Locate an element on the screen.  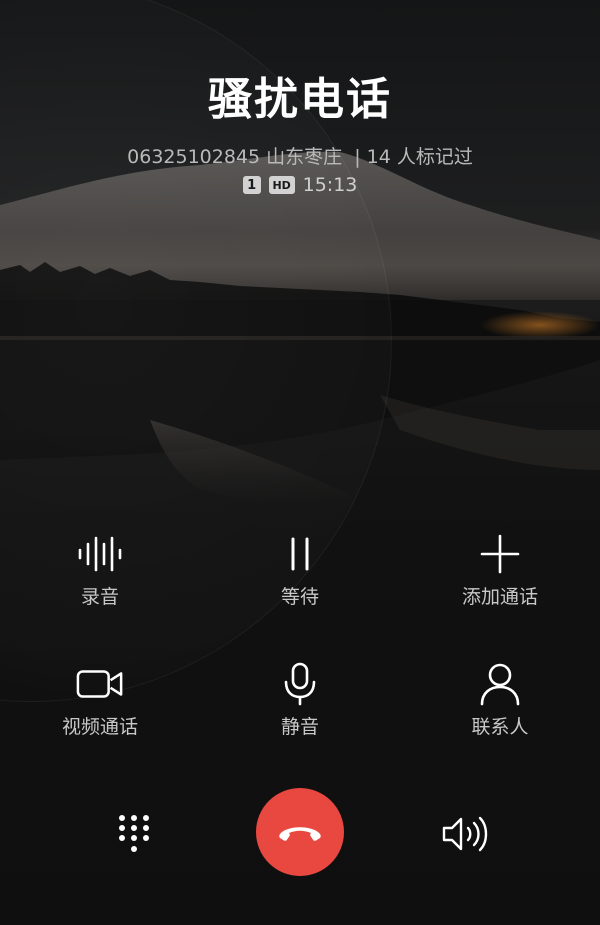
video-call-label: 视频通话 is located at coordinates (99, 727).